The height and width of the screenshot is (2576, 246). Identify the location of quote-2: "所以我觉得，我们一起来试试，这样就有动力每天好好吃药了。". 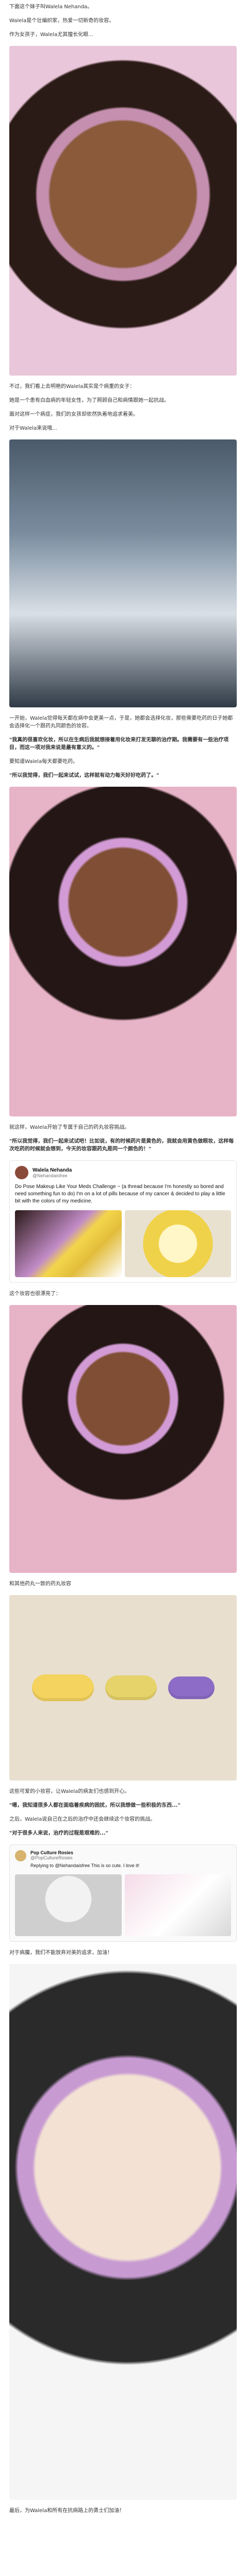
(84, 775).